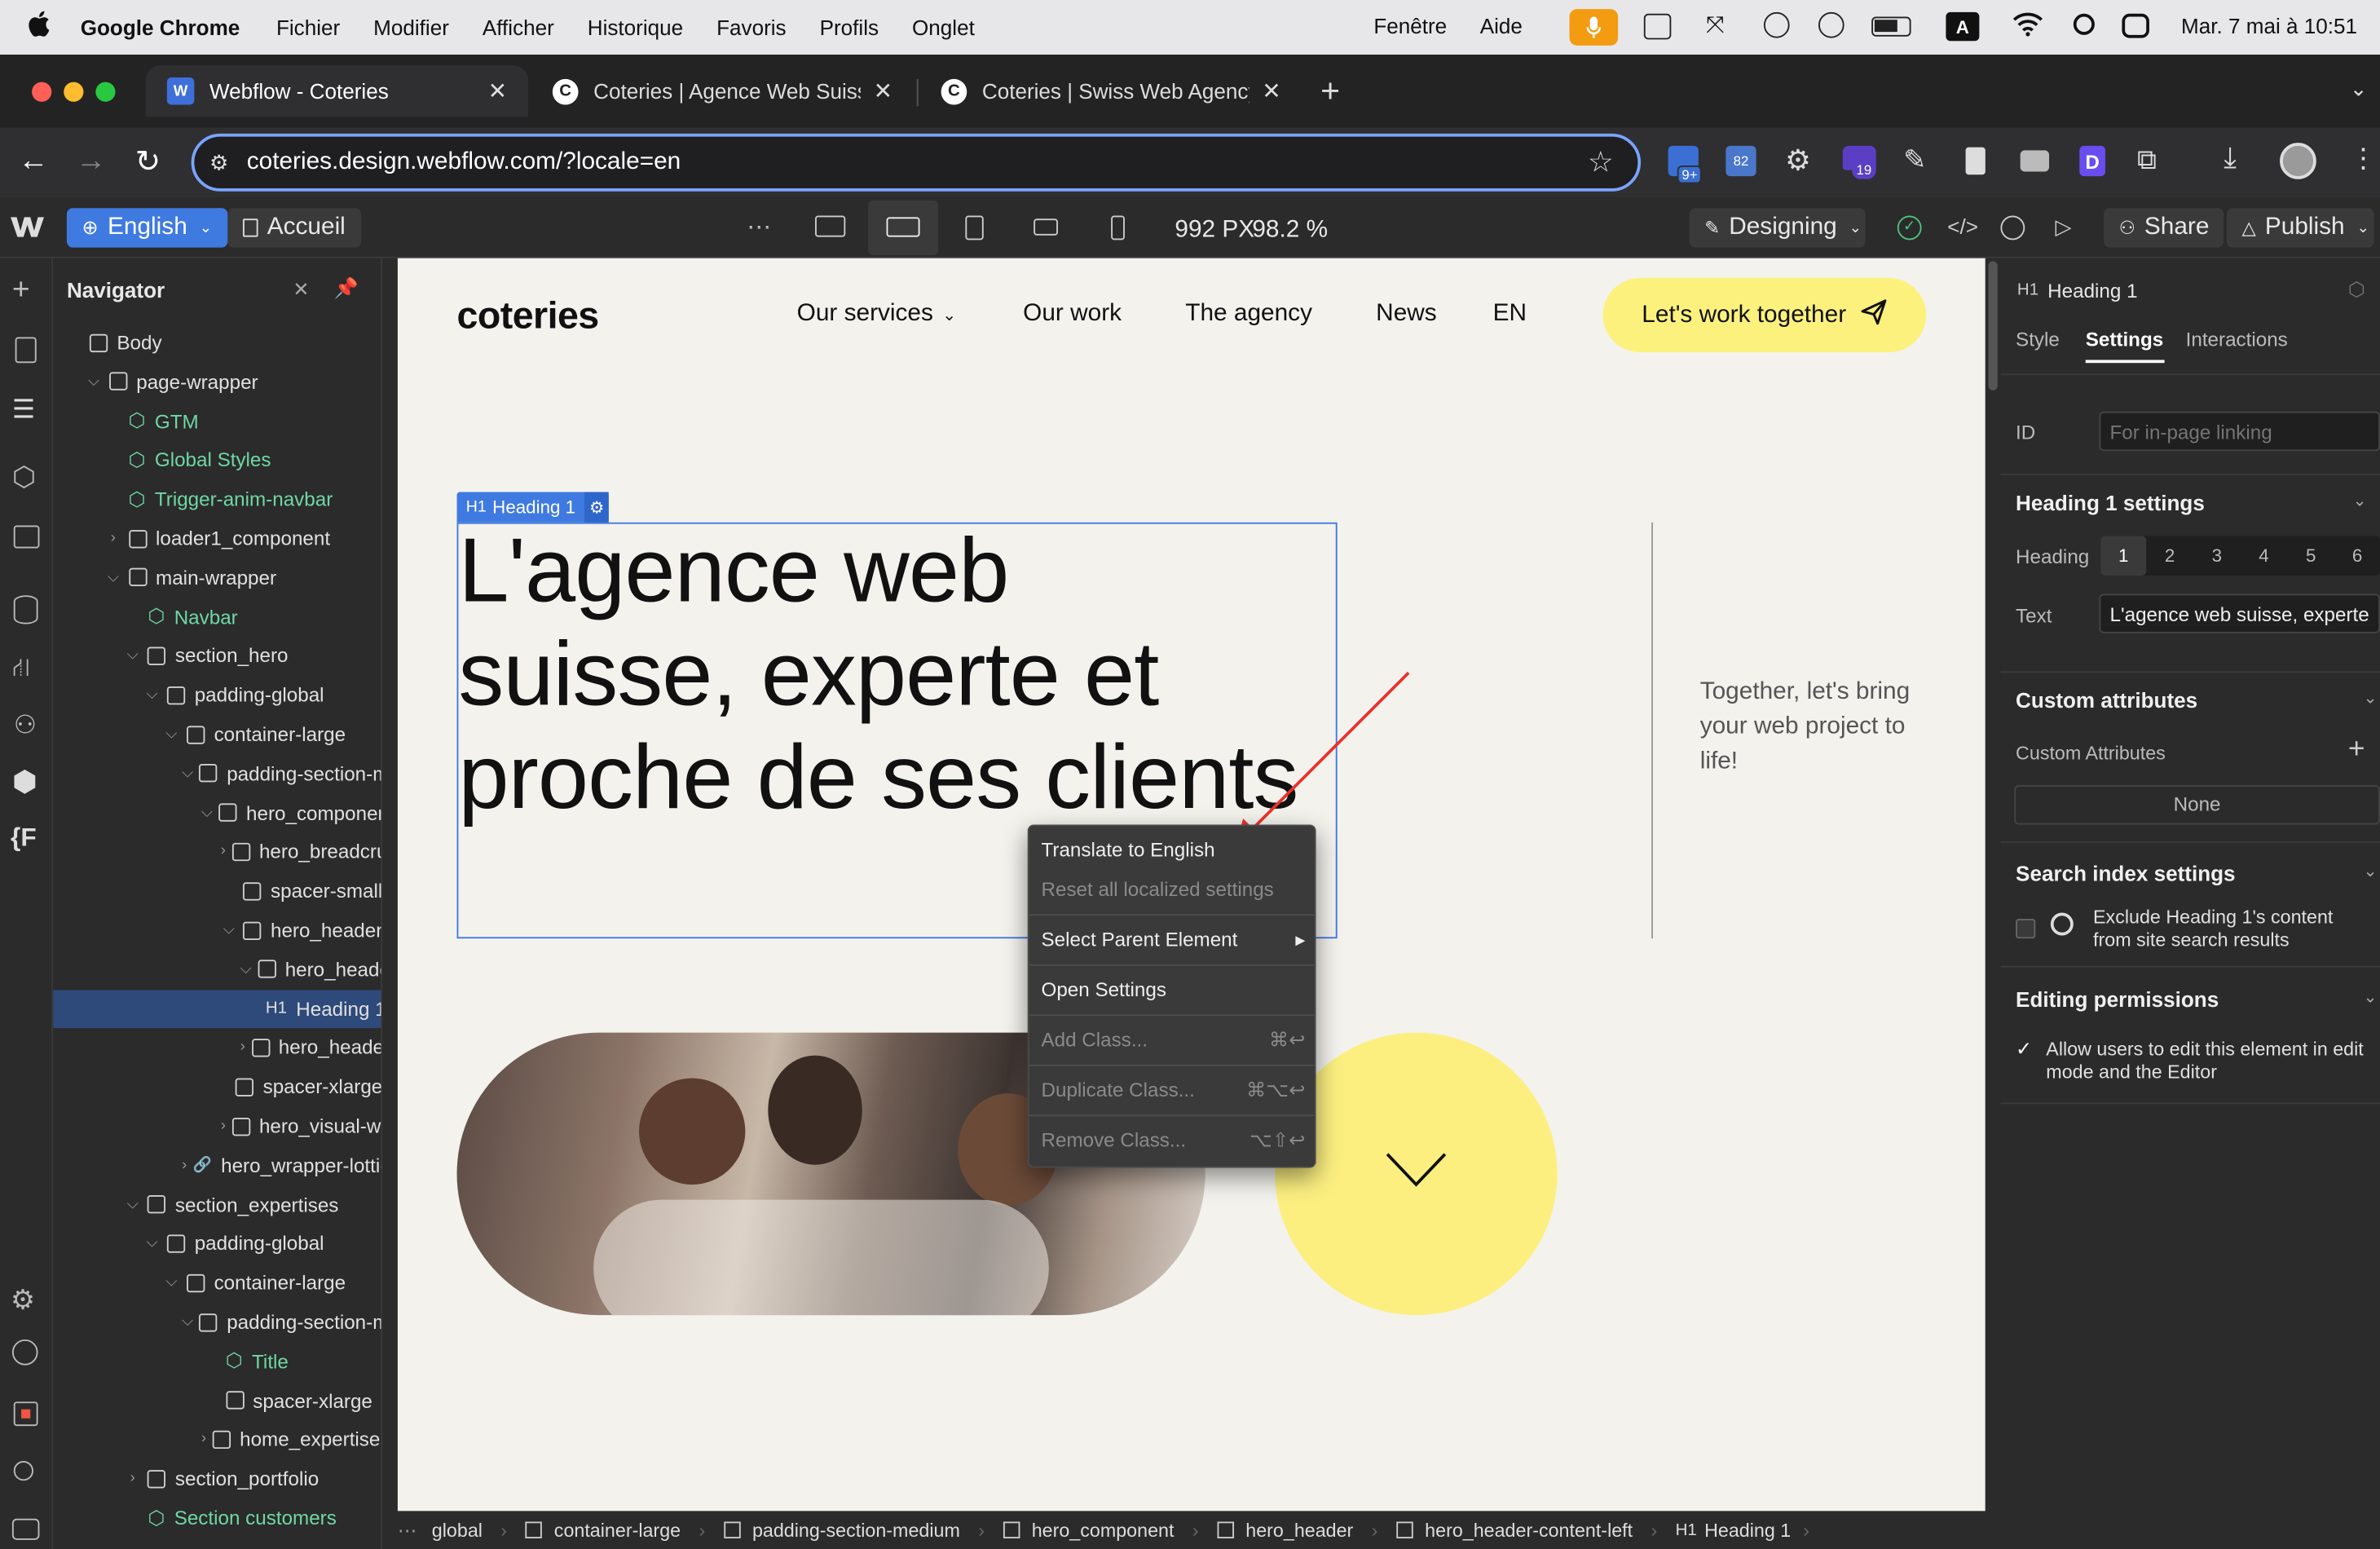 The width and height of the screenshot is (2380, 1549). Describe the element at coordinates (2026, 929) in the screenshot. I see `exclude-search-checkbox` at that location.